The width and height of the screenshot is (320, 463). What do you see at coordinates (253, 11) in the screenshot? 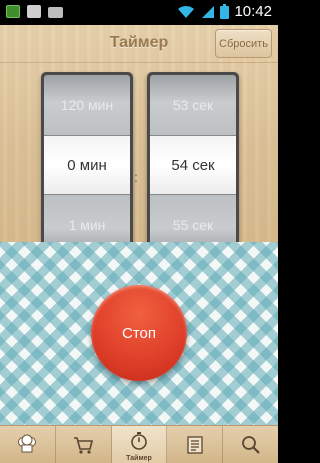
I see `clock: 10:42` at bounding box center [253, 11].